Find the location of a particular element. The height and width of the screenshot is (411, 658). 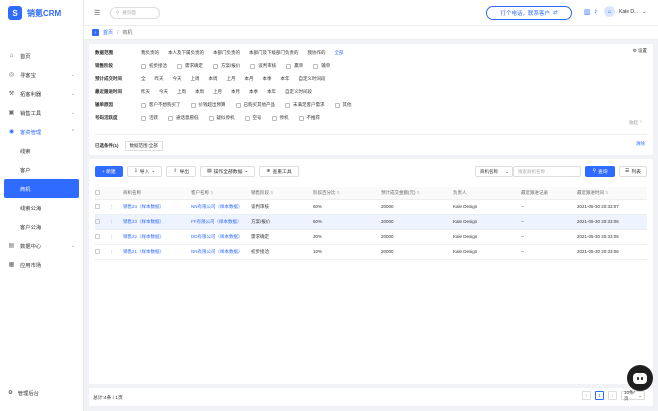

column-header: 预计成交金额(元)⇅ is located at coordinates (417, 193).